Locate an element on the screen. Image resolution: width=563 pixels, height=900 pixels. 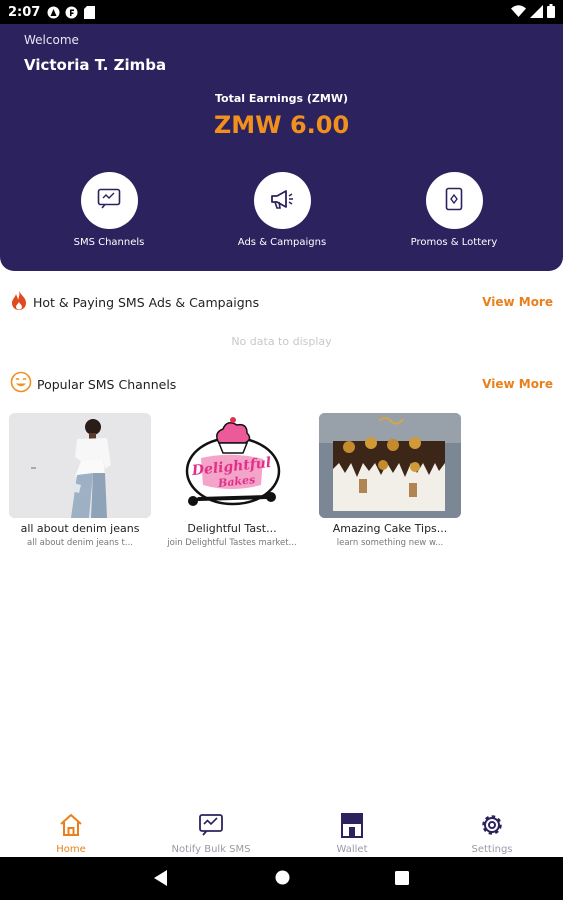
nav-settings: Settings is located at coordinates (492, 834).